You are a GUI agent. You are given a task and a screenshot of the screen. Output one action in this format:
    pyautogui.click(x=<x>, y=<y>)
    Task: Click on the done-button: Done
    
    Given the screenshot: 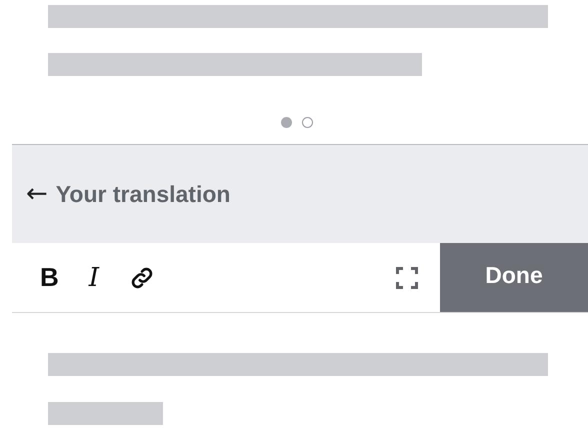 What is the action you would take?
    pyautogui.click(x=514, y=277)
    